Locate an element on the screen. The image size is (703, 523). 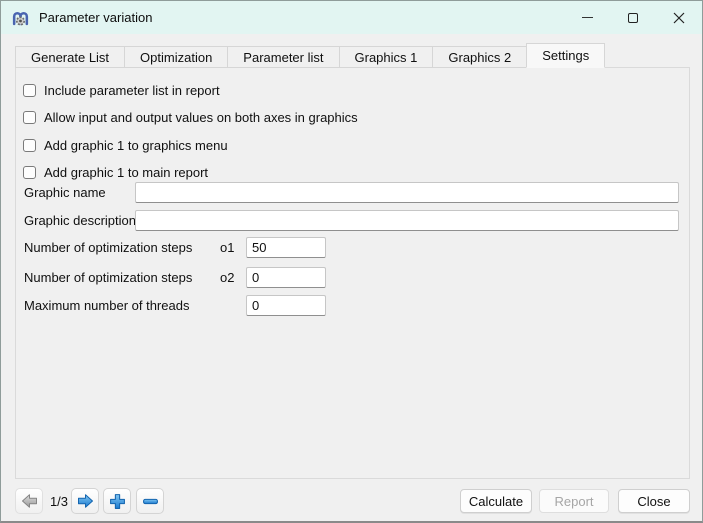
tab-settings: Settings is located at coordinates (566, 55).